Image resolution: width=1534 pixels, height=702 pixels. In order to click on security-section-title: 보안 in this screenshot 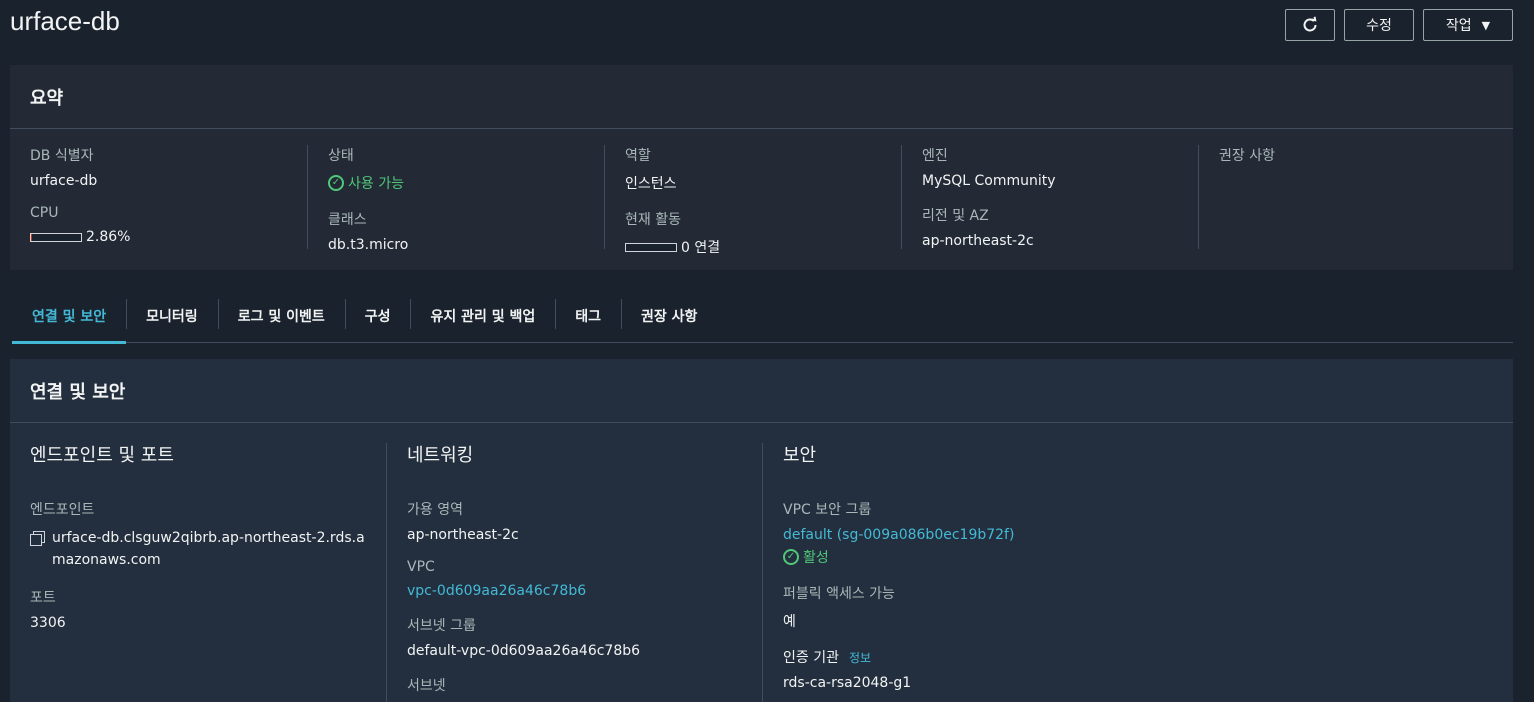, I will do `click(800, 455)`.